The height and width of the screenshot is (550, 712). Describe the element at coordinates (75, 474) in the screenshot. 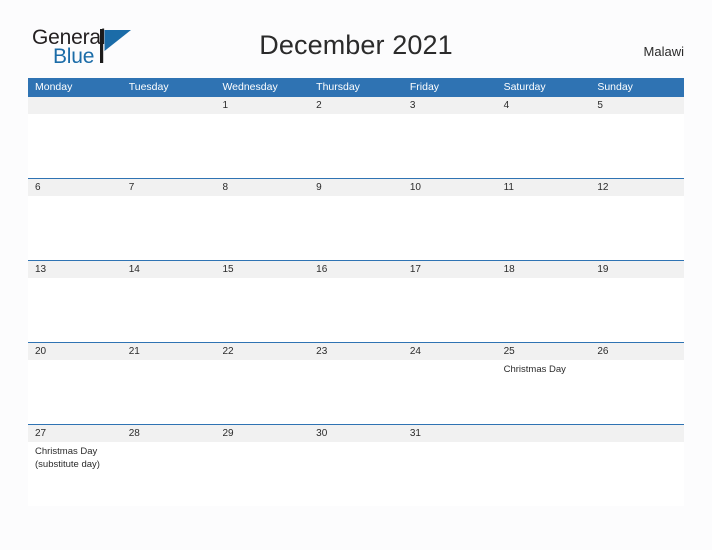

I see `day-events: Christmas Day (substitute day)` at that location.